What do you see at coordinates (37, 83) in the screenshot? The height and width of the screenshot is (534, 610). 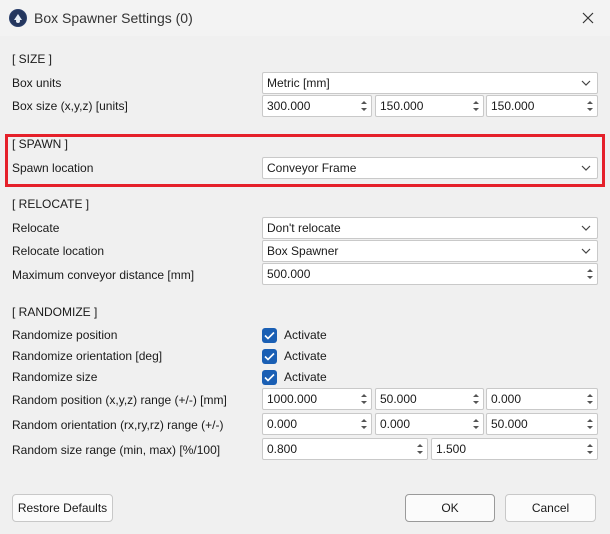 I see `box-units-label: Box units` at bounding box center [37, 83].